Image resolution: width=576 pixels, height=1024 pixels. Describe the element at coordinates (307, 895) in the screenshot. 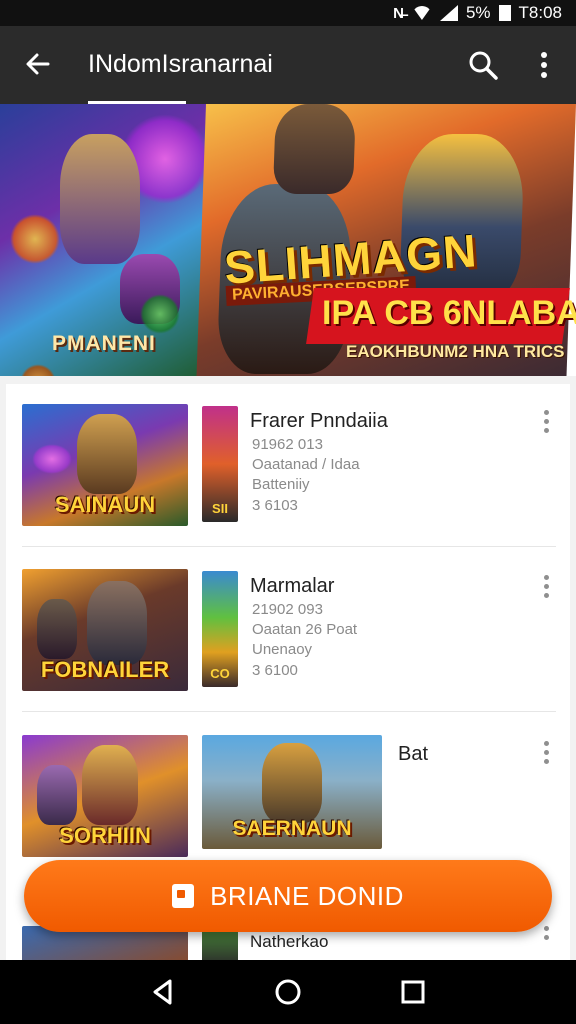

I see `download-button-label: BRIANE DONID` at that location.